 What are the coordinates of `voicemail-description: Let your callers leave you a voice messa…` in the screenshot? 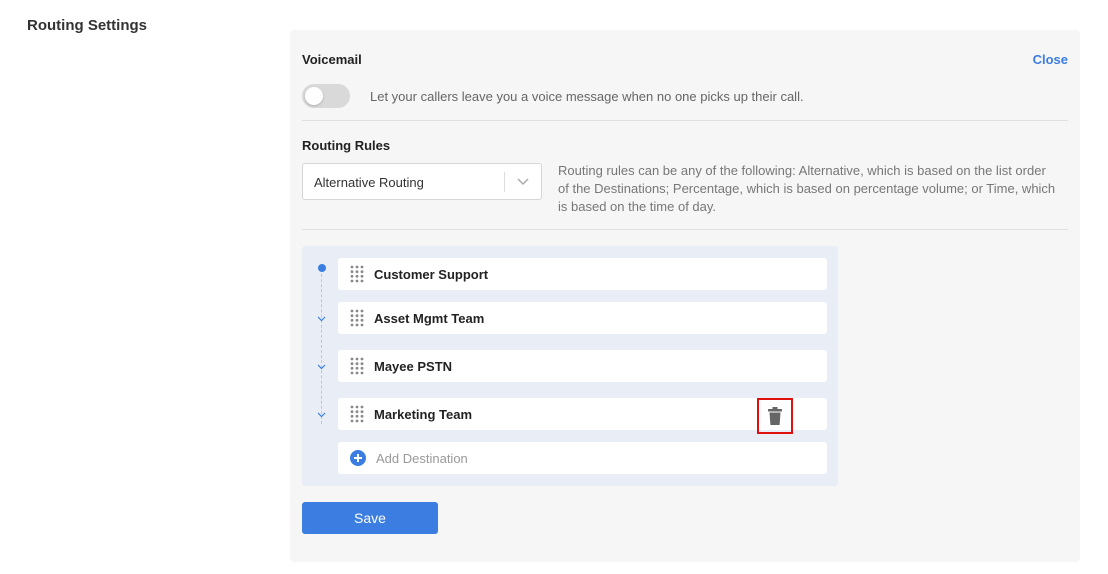 It's located at (587, 96).